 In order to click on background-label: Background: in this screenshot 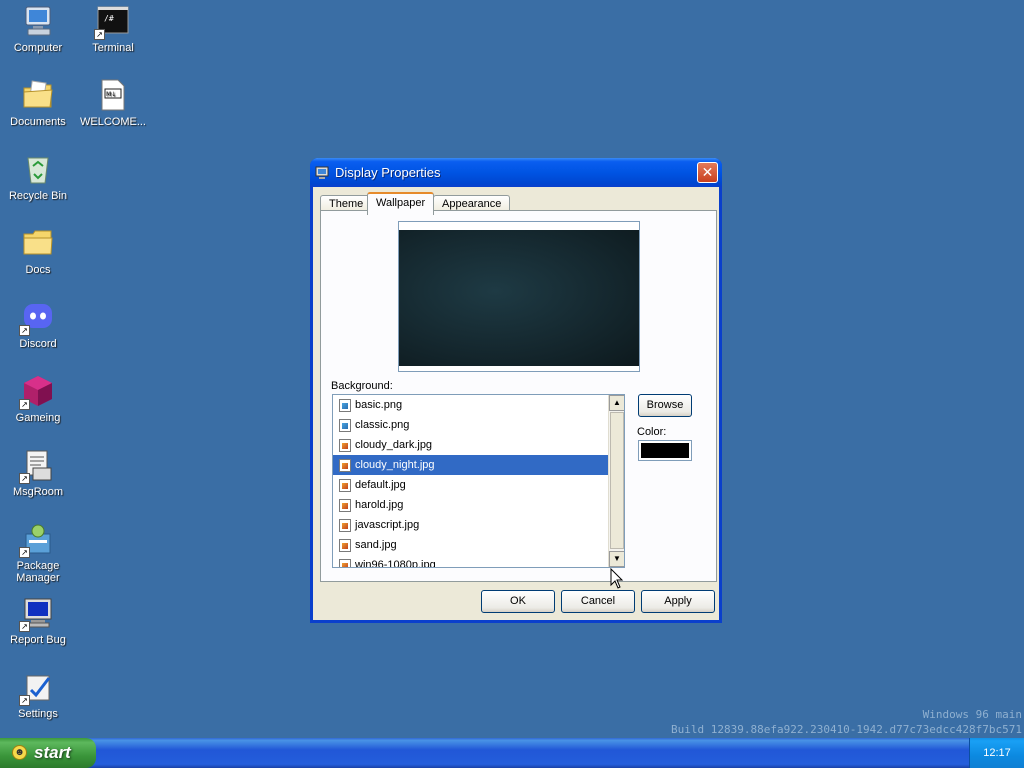, I will do `click(362, 386)`.